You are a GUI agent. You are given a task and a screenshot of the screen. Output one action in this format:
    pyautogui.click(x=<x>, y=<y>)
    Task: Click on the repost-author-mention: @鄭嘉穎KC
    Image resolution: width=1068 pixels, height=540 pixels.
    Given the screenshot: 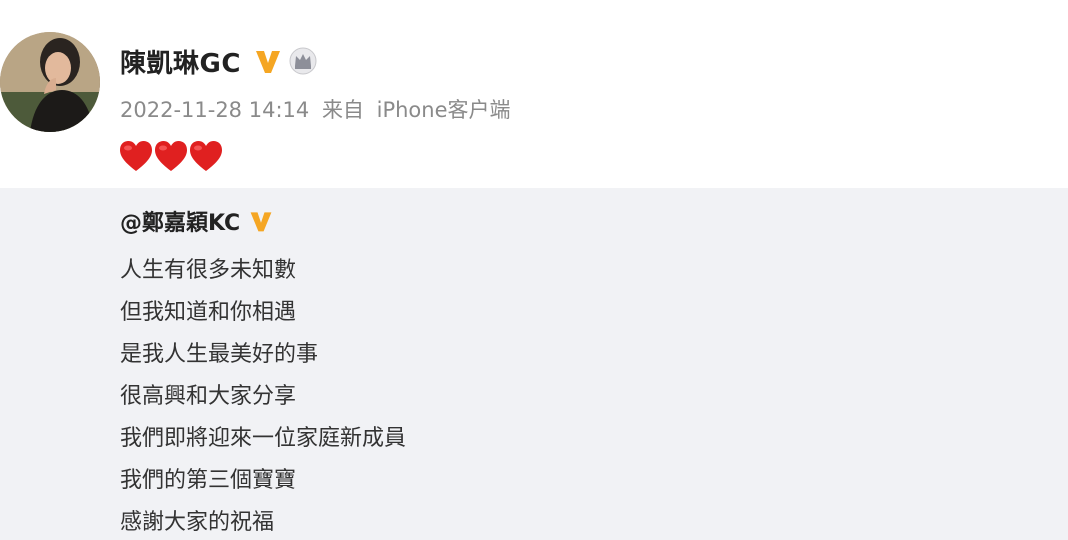 What is the action you would take?
    pyautogui.click(x=180, y=221)
    